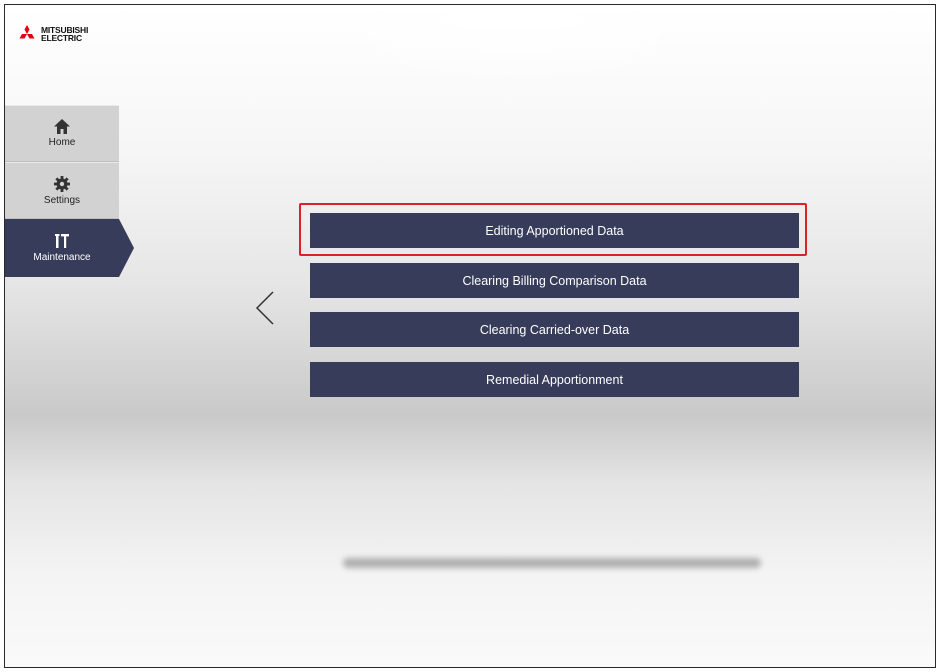  Describe the element at coordinates (62, 257) in the screenshot. I see `sidebar-item-label: Maintenance` at that location.